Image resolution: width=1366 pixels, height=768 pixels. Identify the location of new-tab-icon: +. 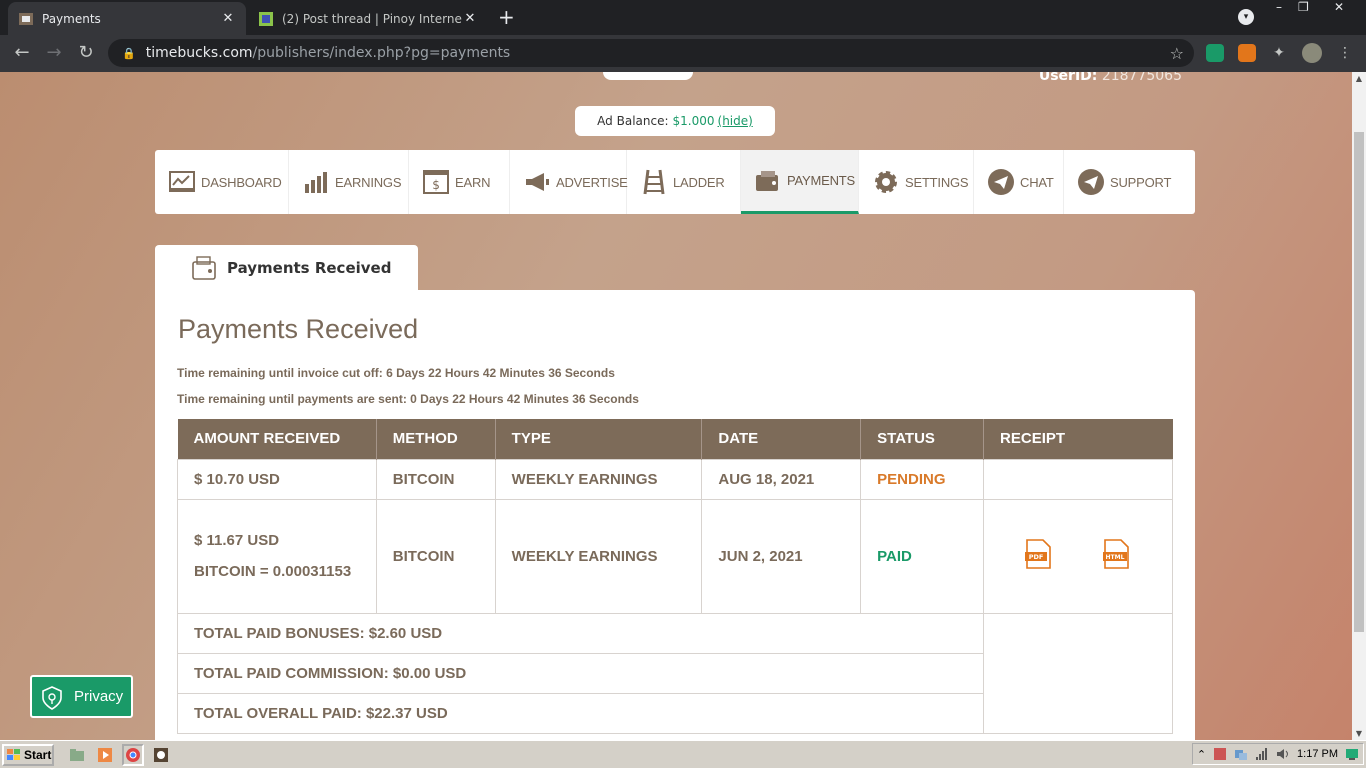
(506, 17).